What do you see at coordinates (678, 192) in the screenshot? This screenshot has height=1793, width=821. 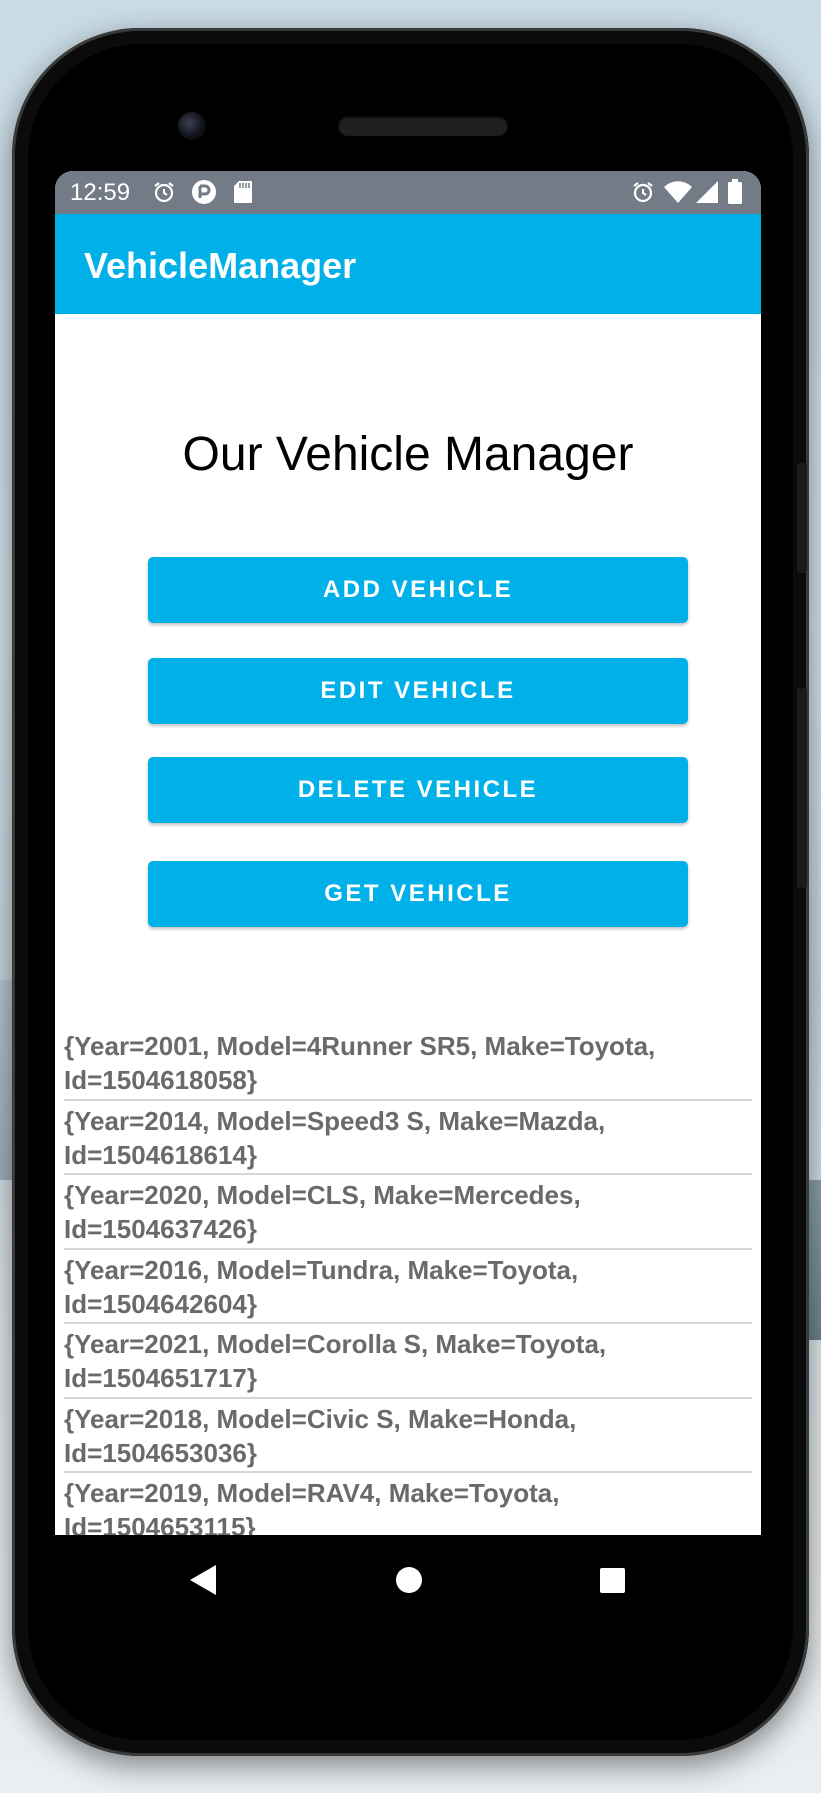 I see `wifi-icon` at bounding box center [678, 192].